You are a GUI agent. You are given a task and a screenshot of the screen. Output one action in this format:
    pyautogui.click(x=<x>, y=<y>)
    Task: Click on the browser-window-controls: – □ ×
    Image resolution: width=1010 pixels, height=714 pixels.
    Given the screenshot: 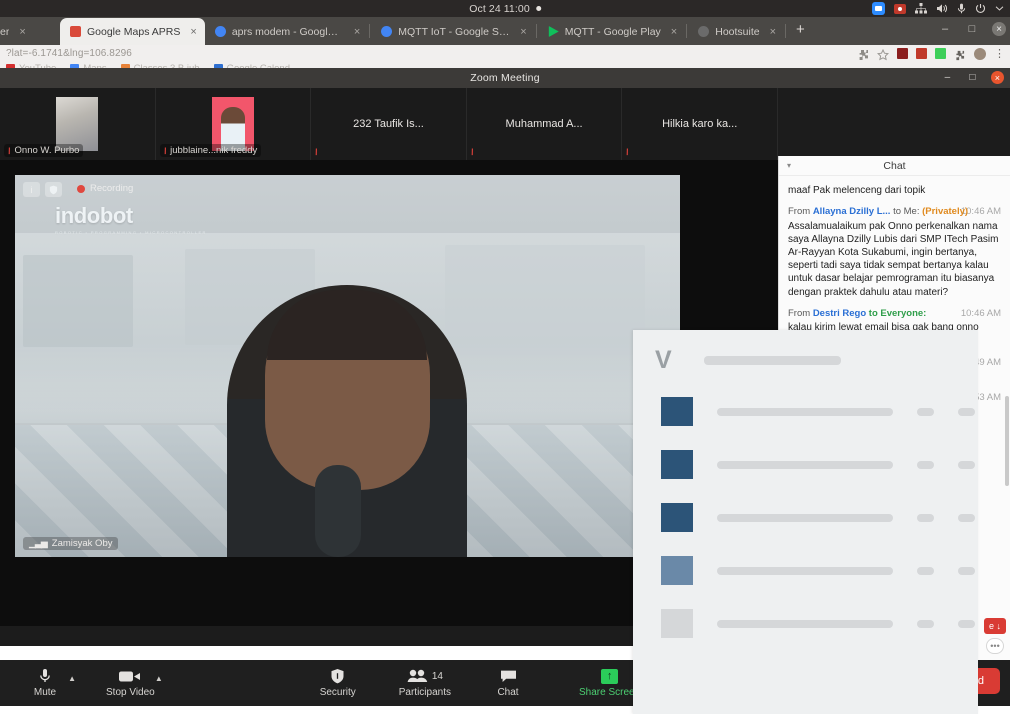 What is the action you would take?
    pyautogui.click(x=972, y=29)
    